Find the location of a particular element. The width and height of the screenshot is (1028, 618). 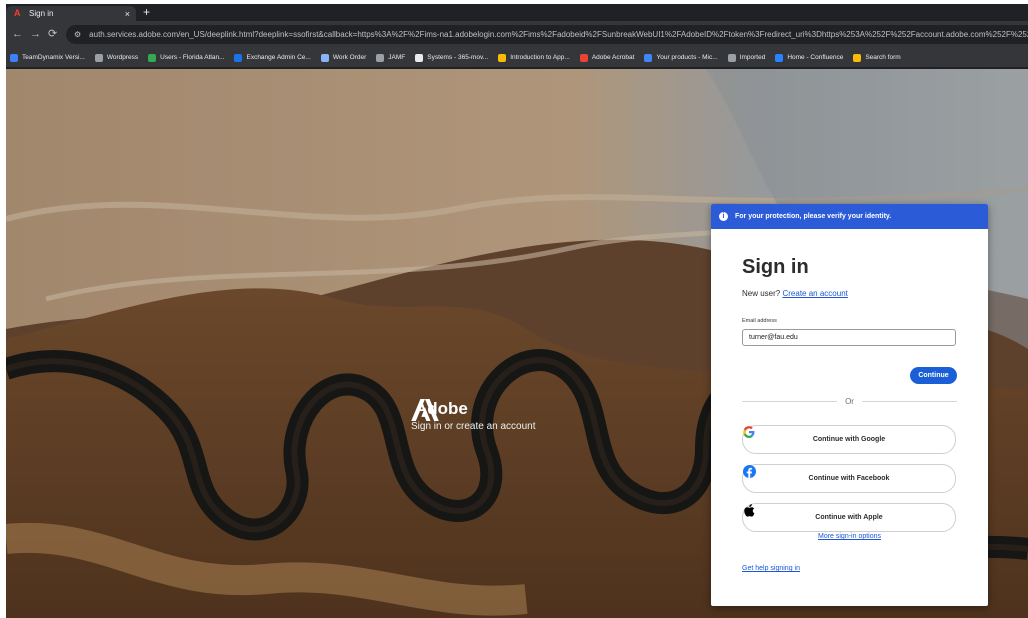

new-user-text: New user? is located at coordinates (761, 293).